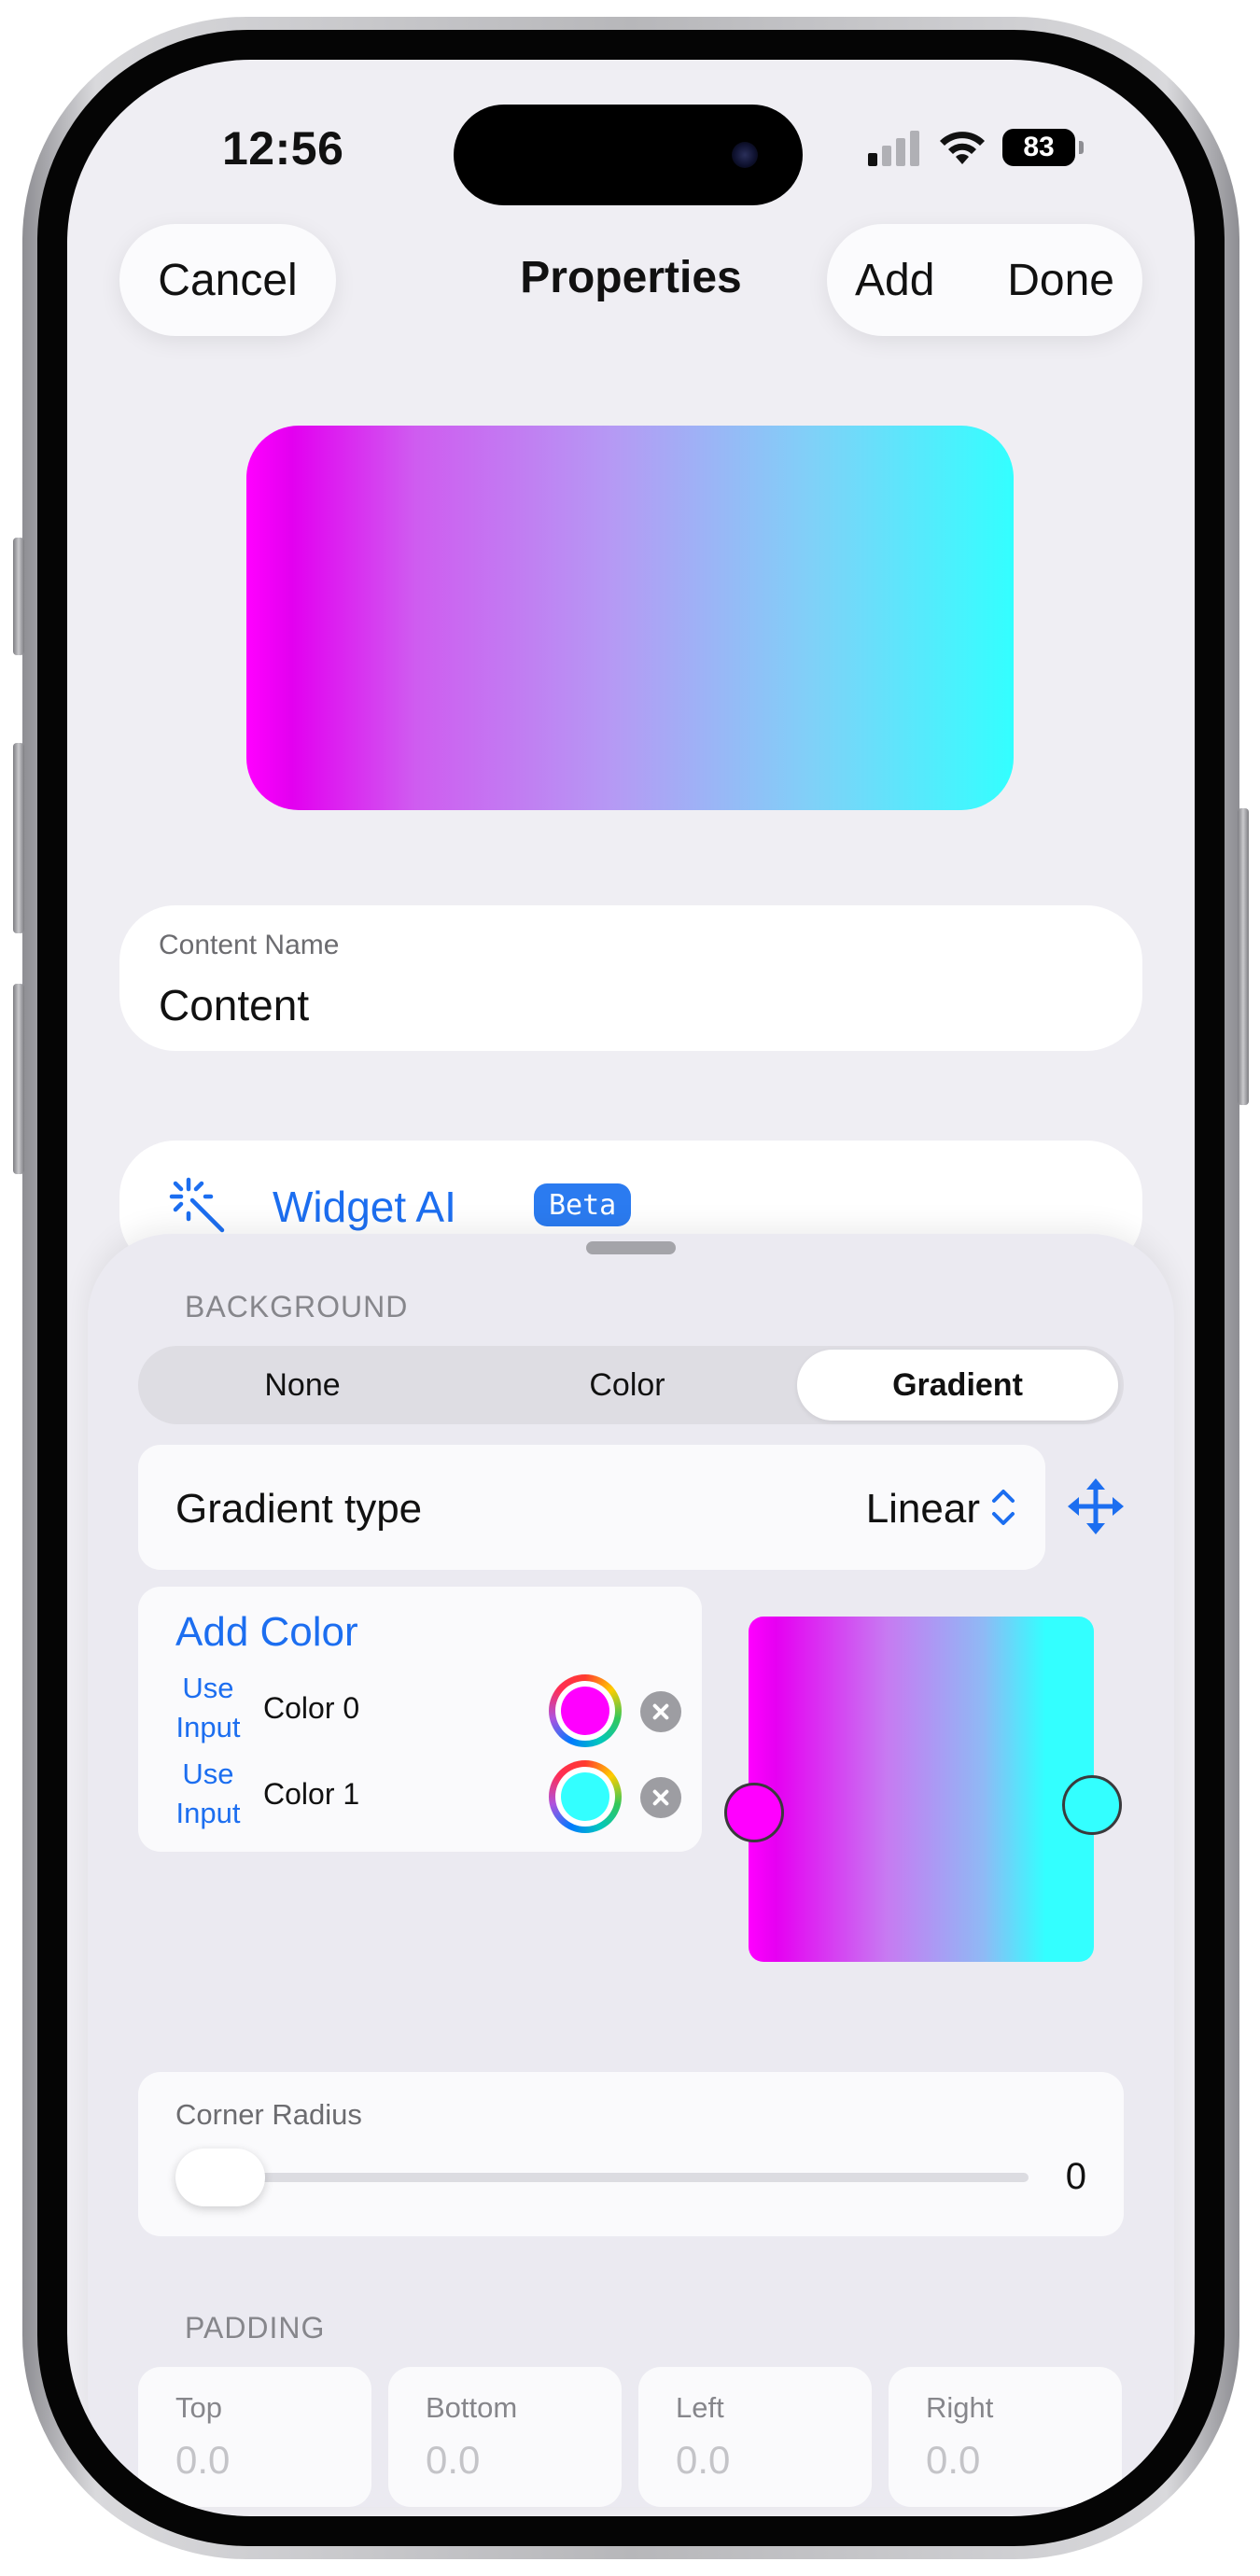  What do you see at coordinates (234, 1005) in the screenshot?
I see `content-name-input: Content` at bounding box center [234, 1005].